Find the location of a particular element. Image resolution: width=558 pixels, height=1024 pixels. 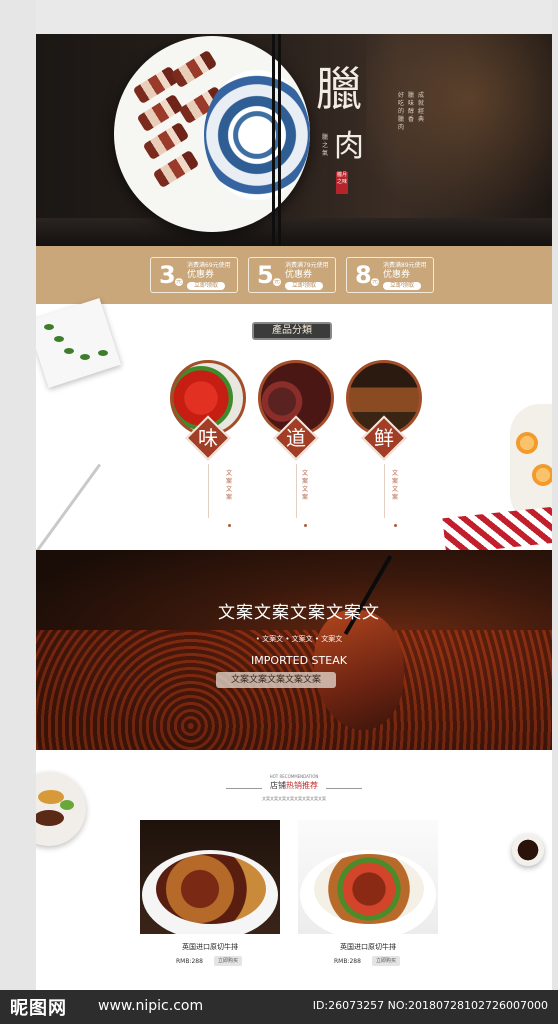

fork-decoration is located at coordinates (69, 509).